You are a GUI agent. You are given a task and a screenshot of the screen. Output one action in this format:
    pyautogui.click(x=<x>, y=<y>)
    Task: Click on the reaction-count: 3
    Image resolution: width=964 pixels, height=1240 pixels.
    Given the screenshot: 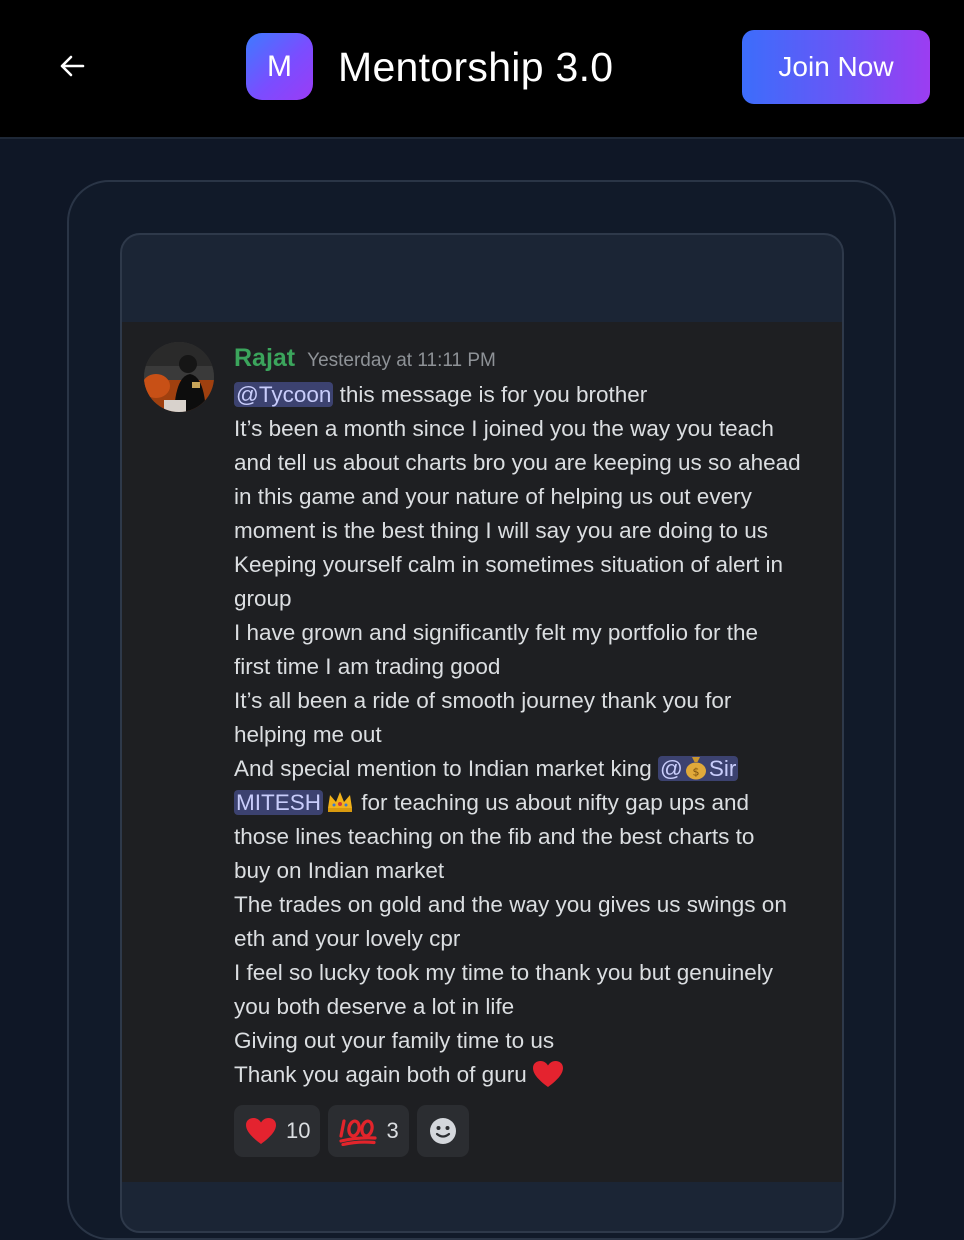 What is the action you would take?
    pyautogui.click(x=392, y=1130)
    